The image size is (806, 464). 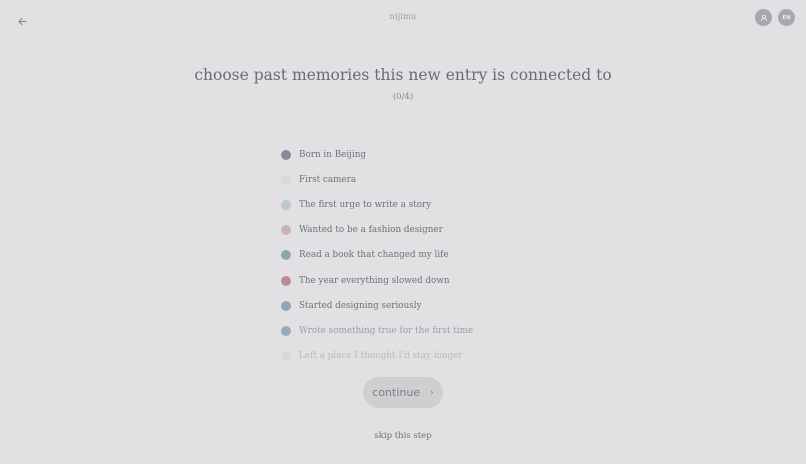 I want to click on language-label: EN, so click(x=786, y=17).